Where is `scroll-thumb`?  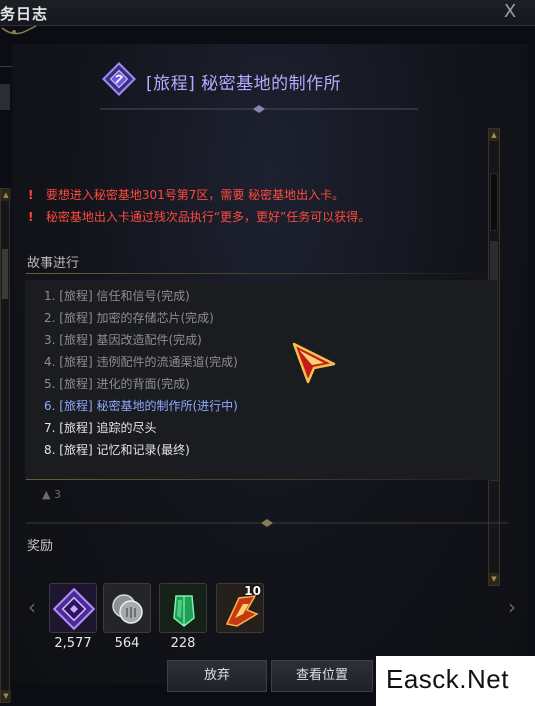
scroll-thumb is located at coordinates (5, 274).